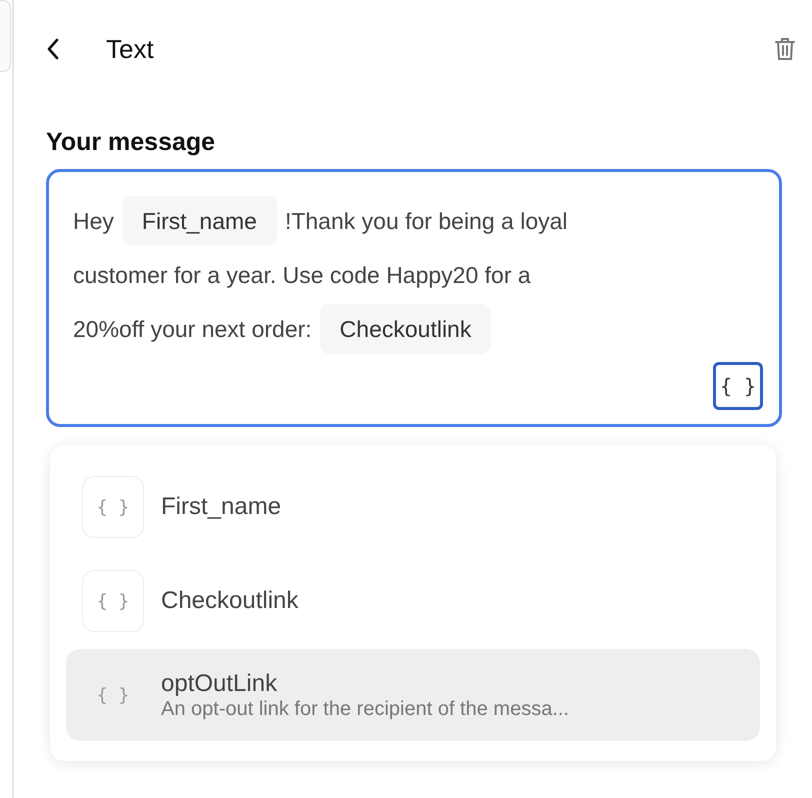  I want to click on variable-chip: Checkoutlink, so click(406, 329).